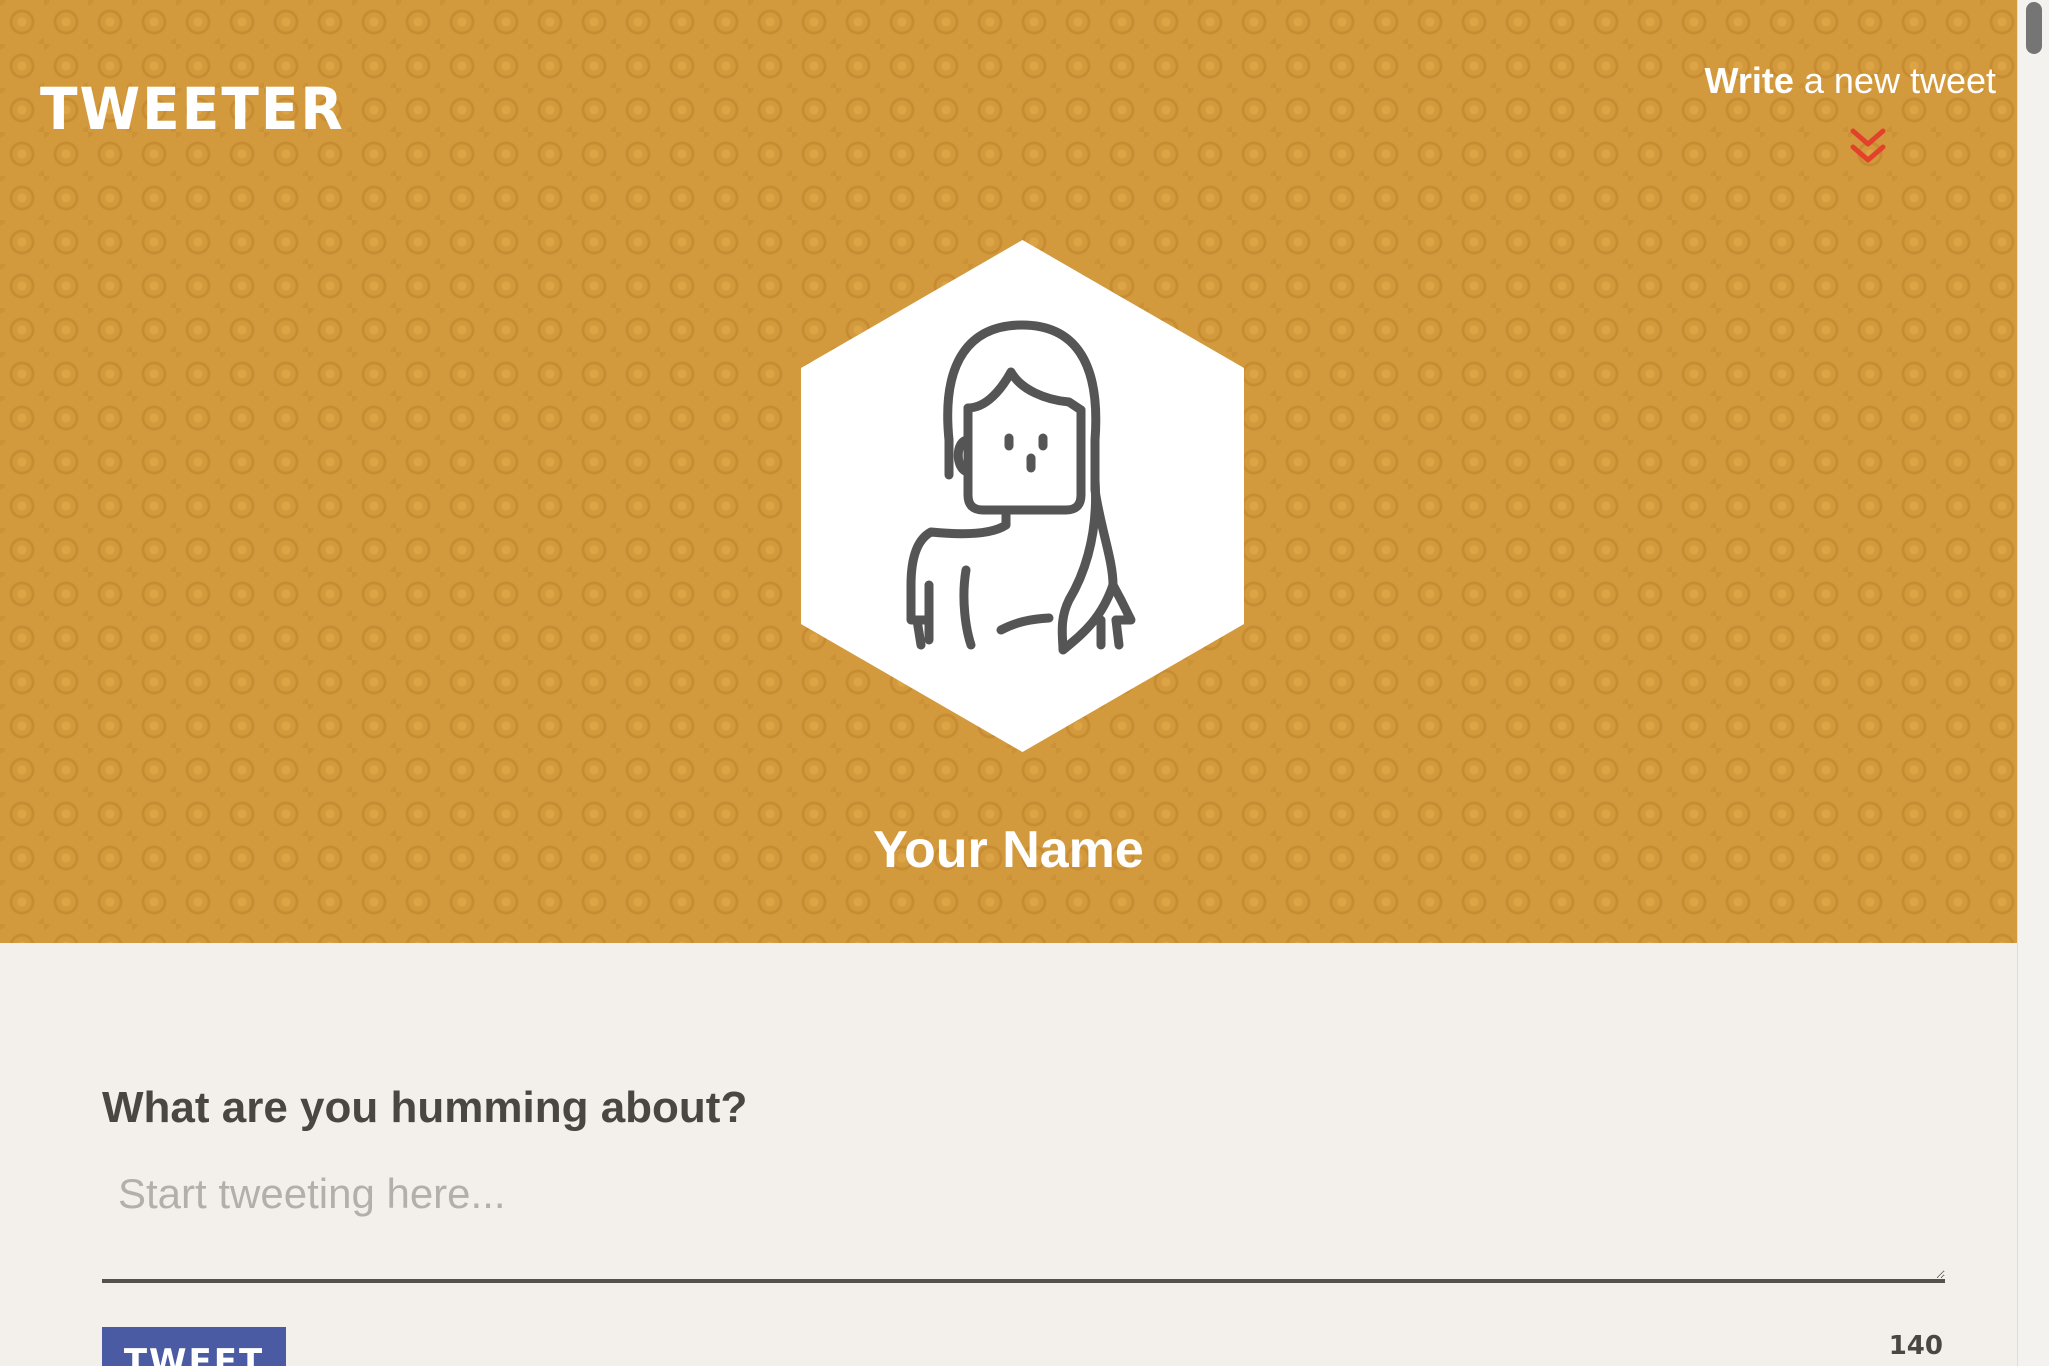  Describe the element at coordinates (2033, 683) in the screenshot. I see `vertical-scrollbar` at that location.